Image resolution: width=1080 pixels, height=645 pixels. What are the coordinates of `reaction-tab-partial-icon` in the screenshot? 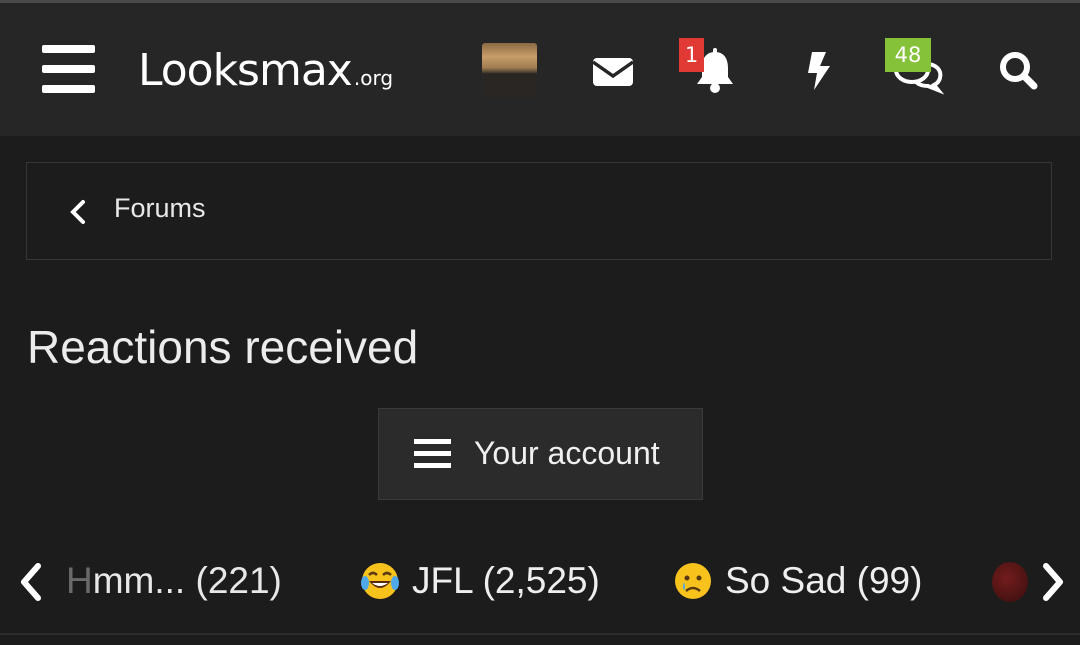 It's located at (1010, 582).